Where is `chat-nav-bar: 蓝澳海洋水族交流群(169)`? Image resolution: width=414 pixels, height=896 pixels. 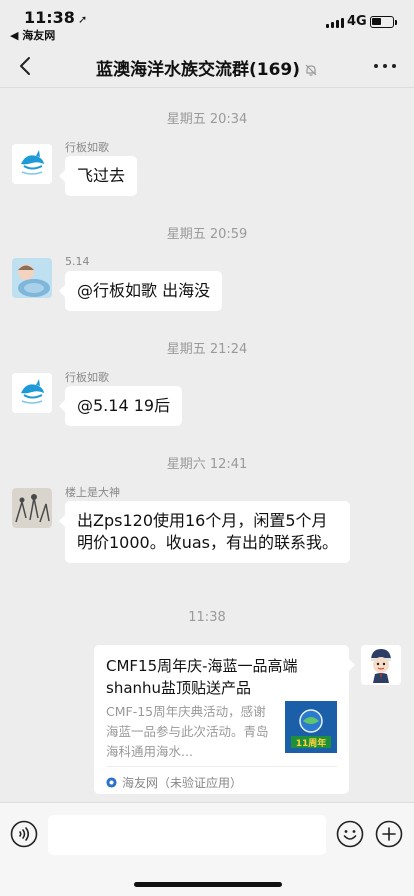 chat-nav-bar: 蓝澳海洋水族交流群(169) is located at coordinates (207, 66).